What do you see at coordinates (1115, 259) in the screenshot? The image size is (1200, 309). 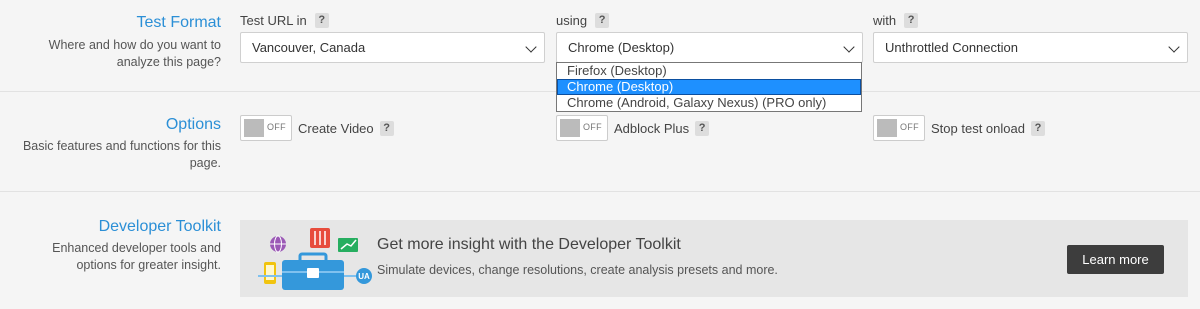 I see `learn-more-button: Learn more` at bounding box center [1115, 259].